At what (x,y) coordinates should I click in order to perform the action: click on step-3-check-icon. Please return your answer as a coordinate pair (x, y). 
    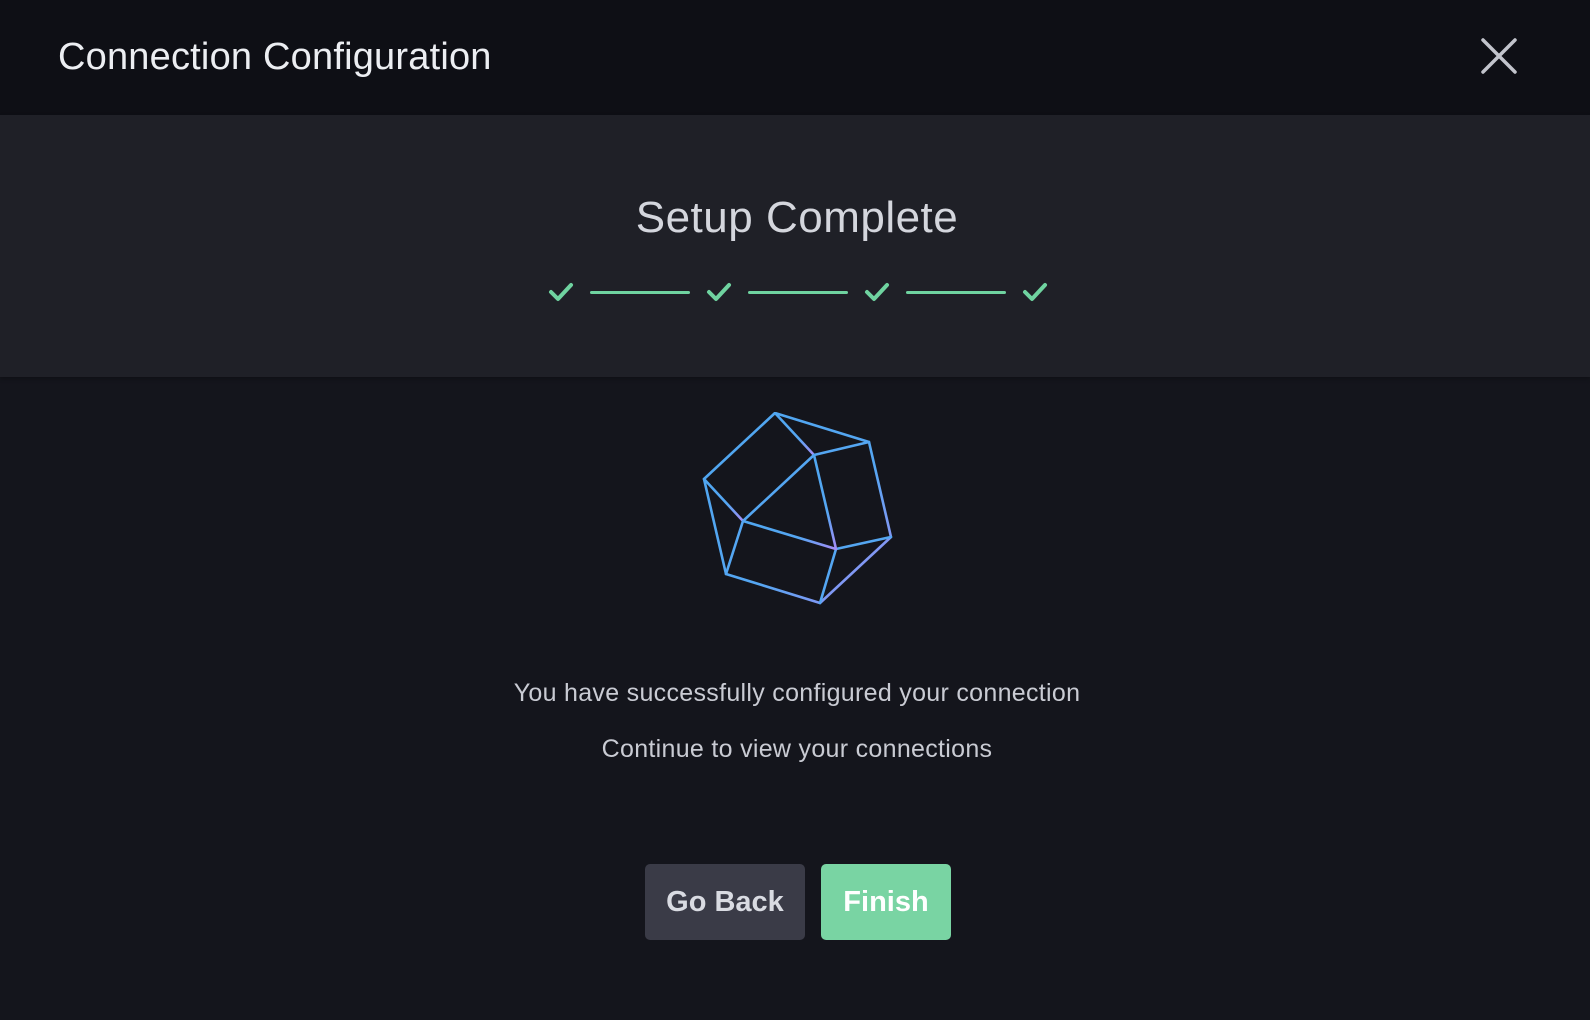
    Looking at the image, I should click on (877, 292).